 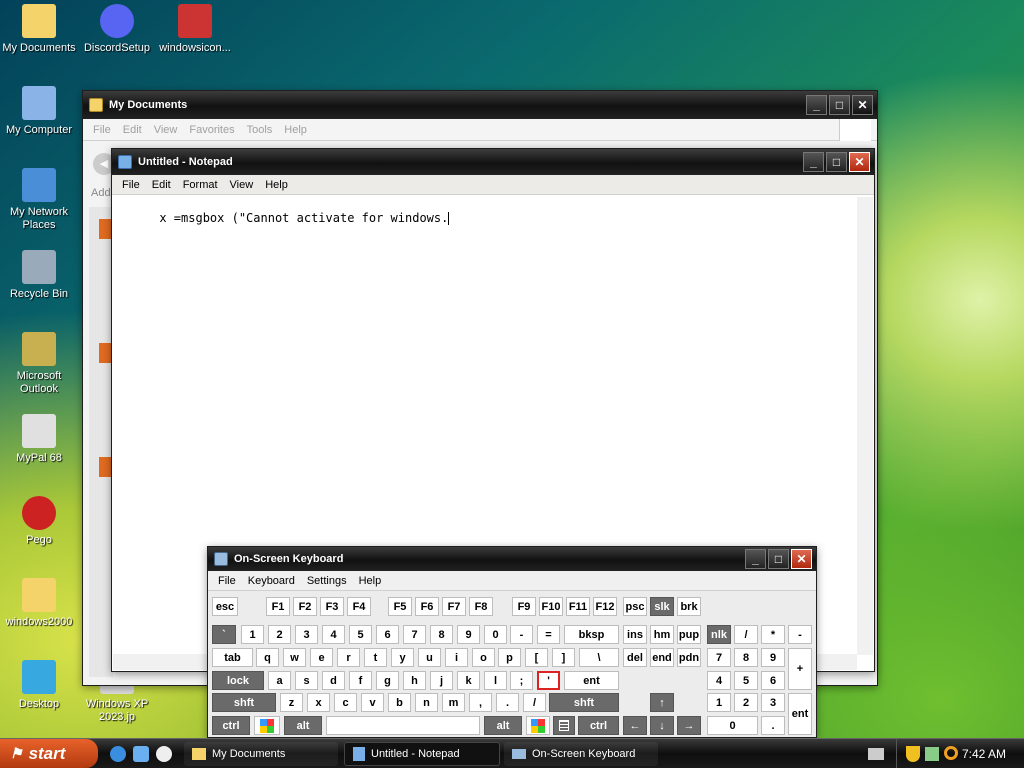 What do you see at coordinates (132, 130) in the screenshot?
I see `menu-edit: Edit` at bounding box center [132, 130].